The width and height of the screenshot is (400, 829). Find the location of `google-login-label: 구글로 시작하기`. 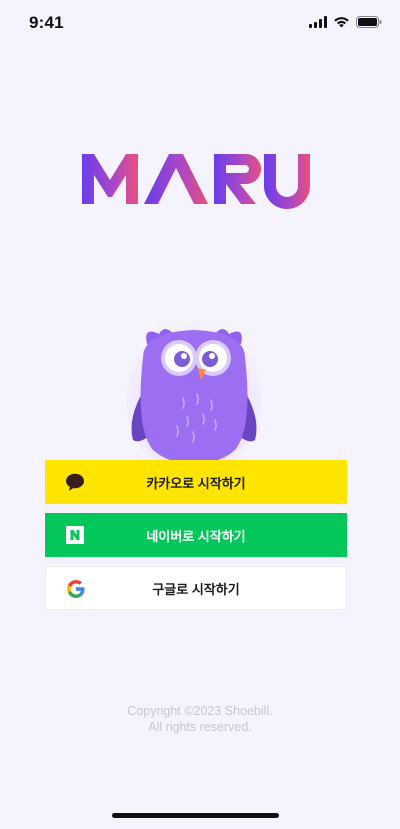

google-login-label: 구글로 시작하기 is located at coordinates (196, 589).